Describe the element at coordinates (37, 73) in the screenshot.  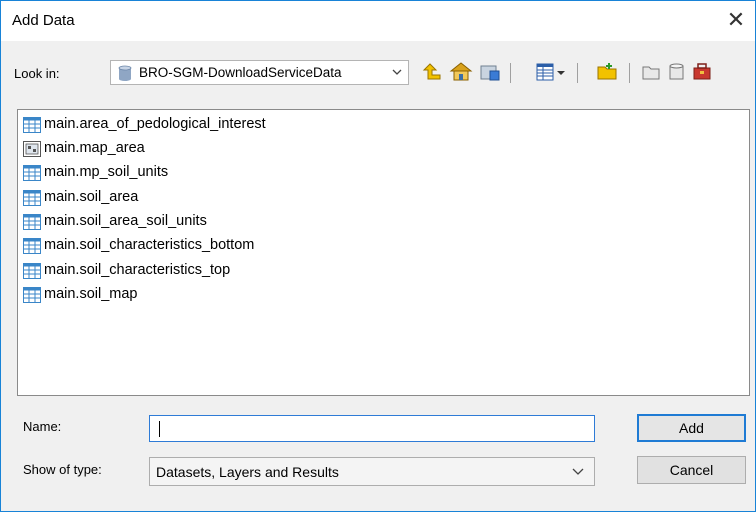
I see `look-in-label: Look in:` at that location.